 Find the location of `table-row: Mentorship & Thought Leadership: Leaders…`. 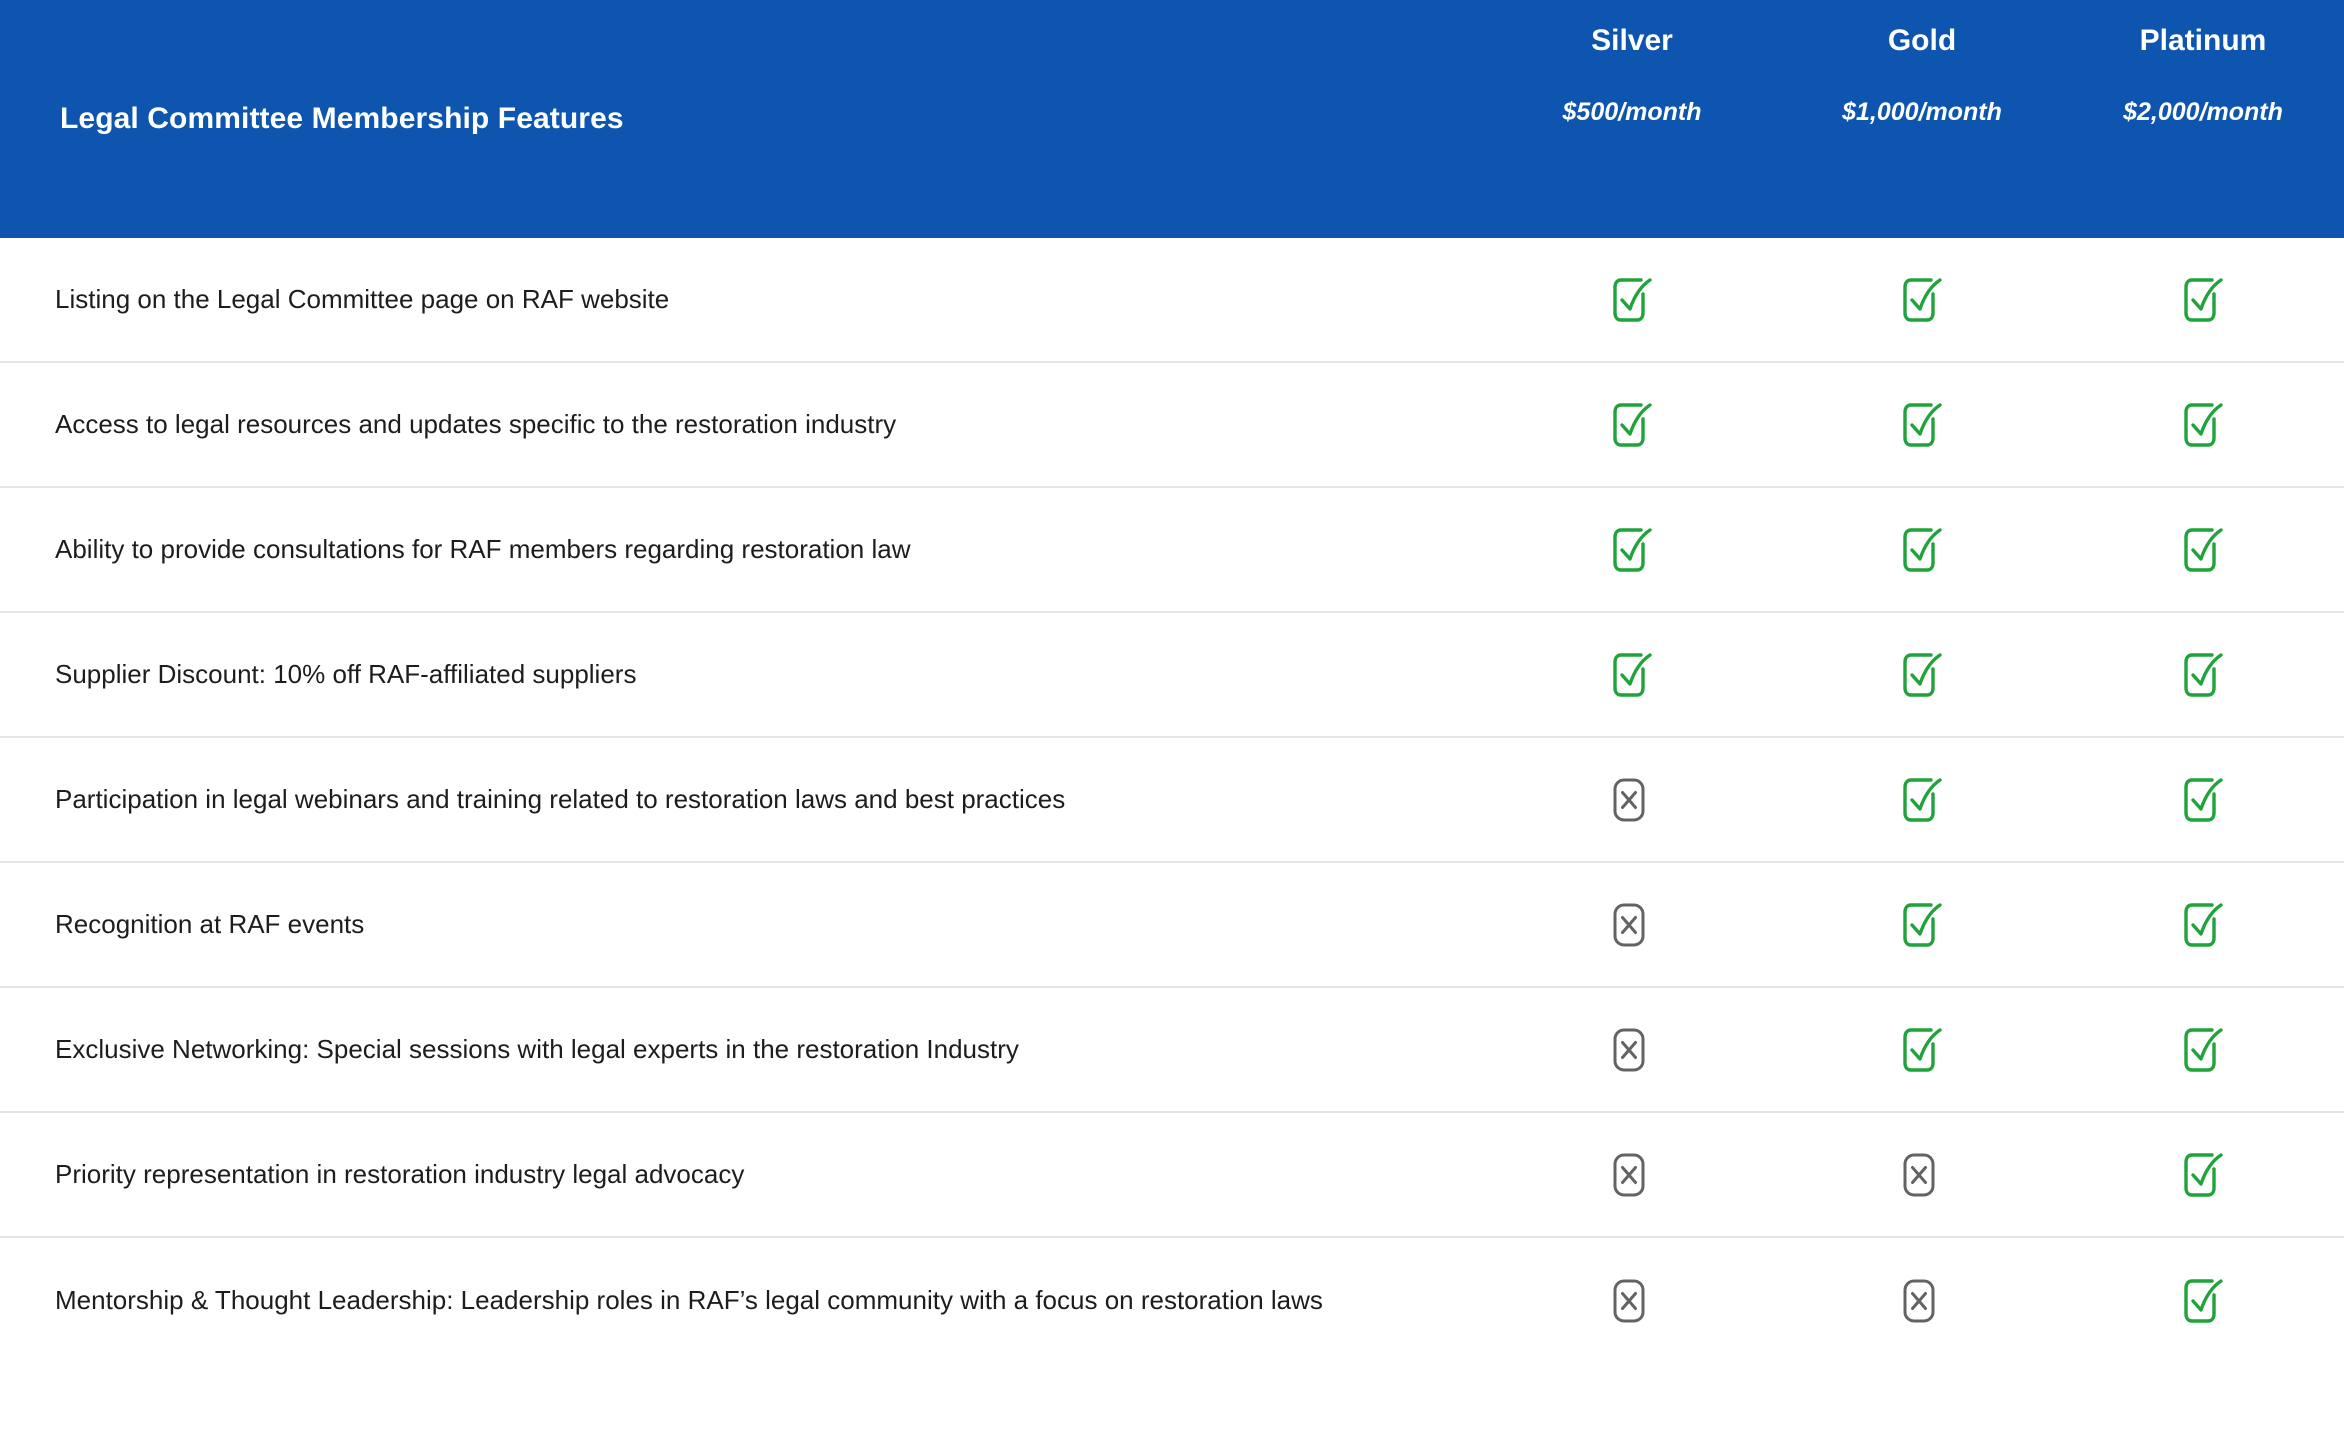

table-row: Mentorship & Thought Leadership: Leaders… is located at coordinates (1172, 1300).